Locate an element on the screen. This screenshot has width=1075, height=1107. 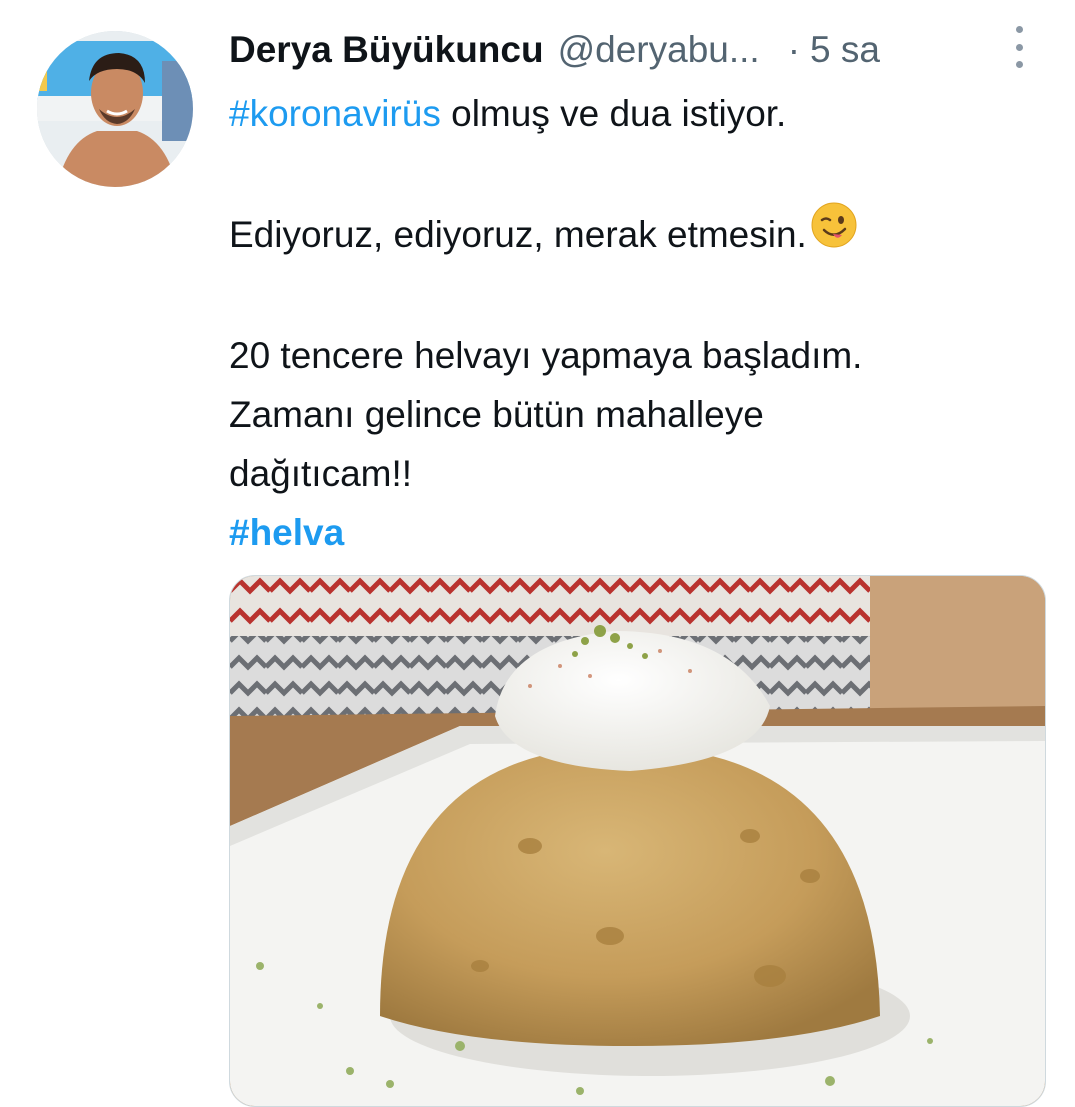
tweet-line-2-text: Ediyoruz, ediyoruz, merak etmesin. is located at coordinates (518, 234).